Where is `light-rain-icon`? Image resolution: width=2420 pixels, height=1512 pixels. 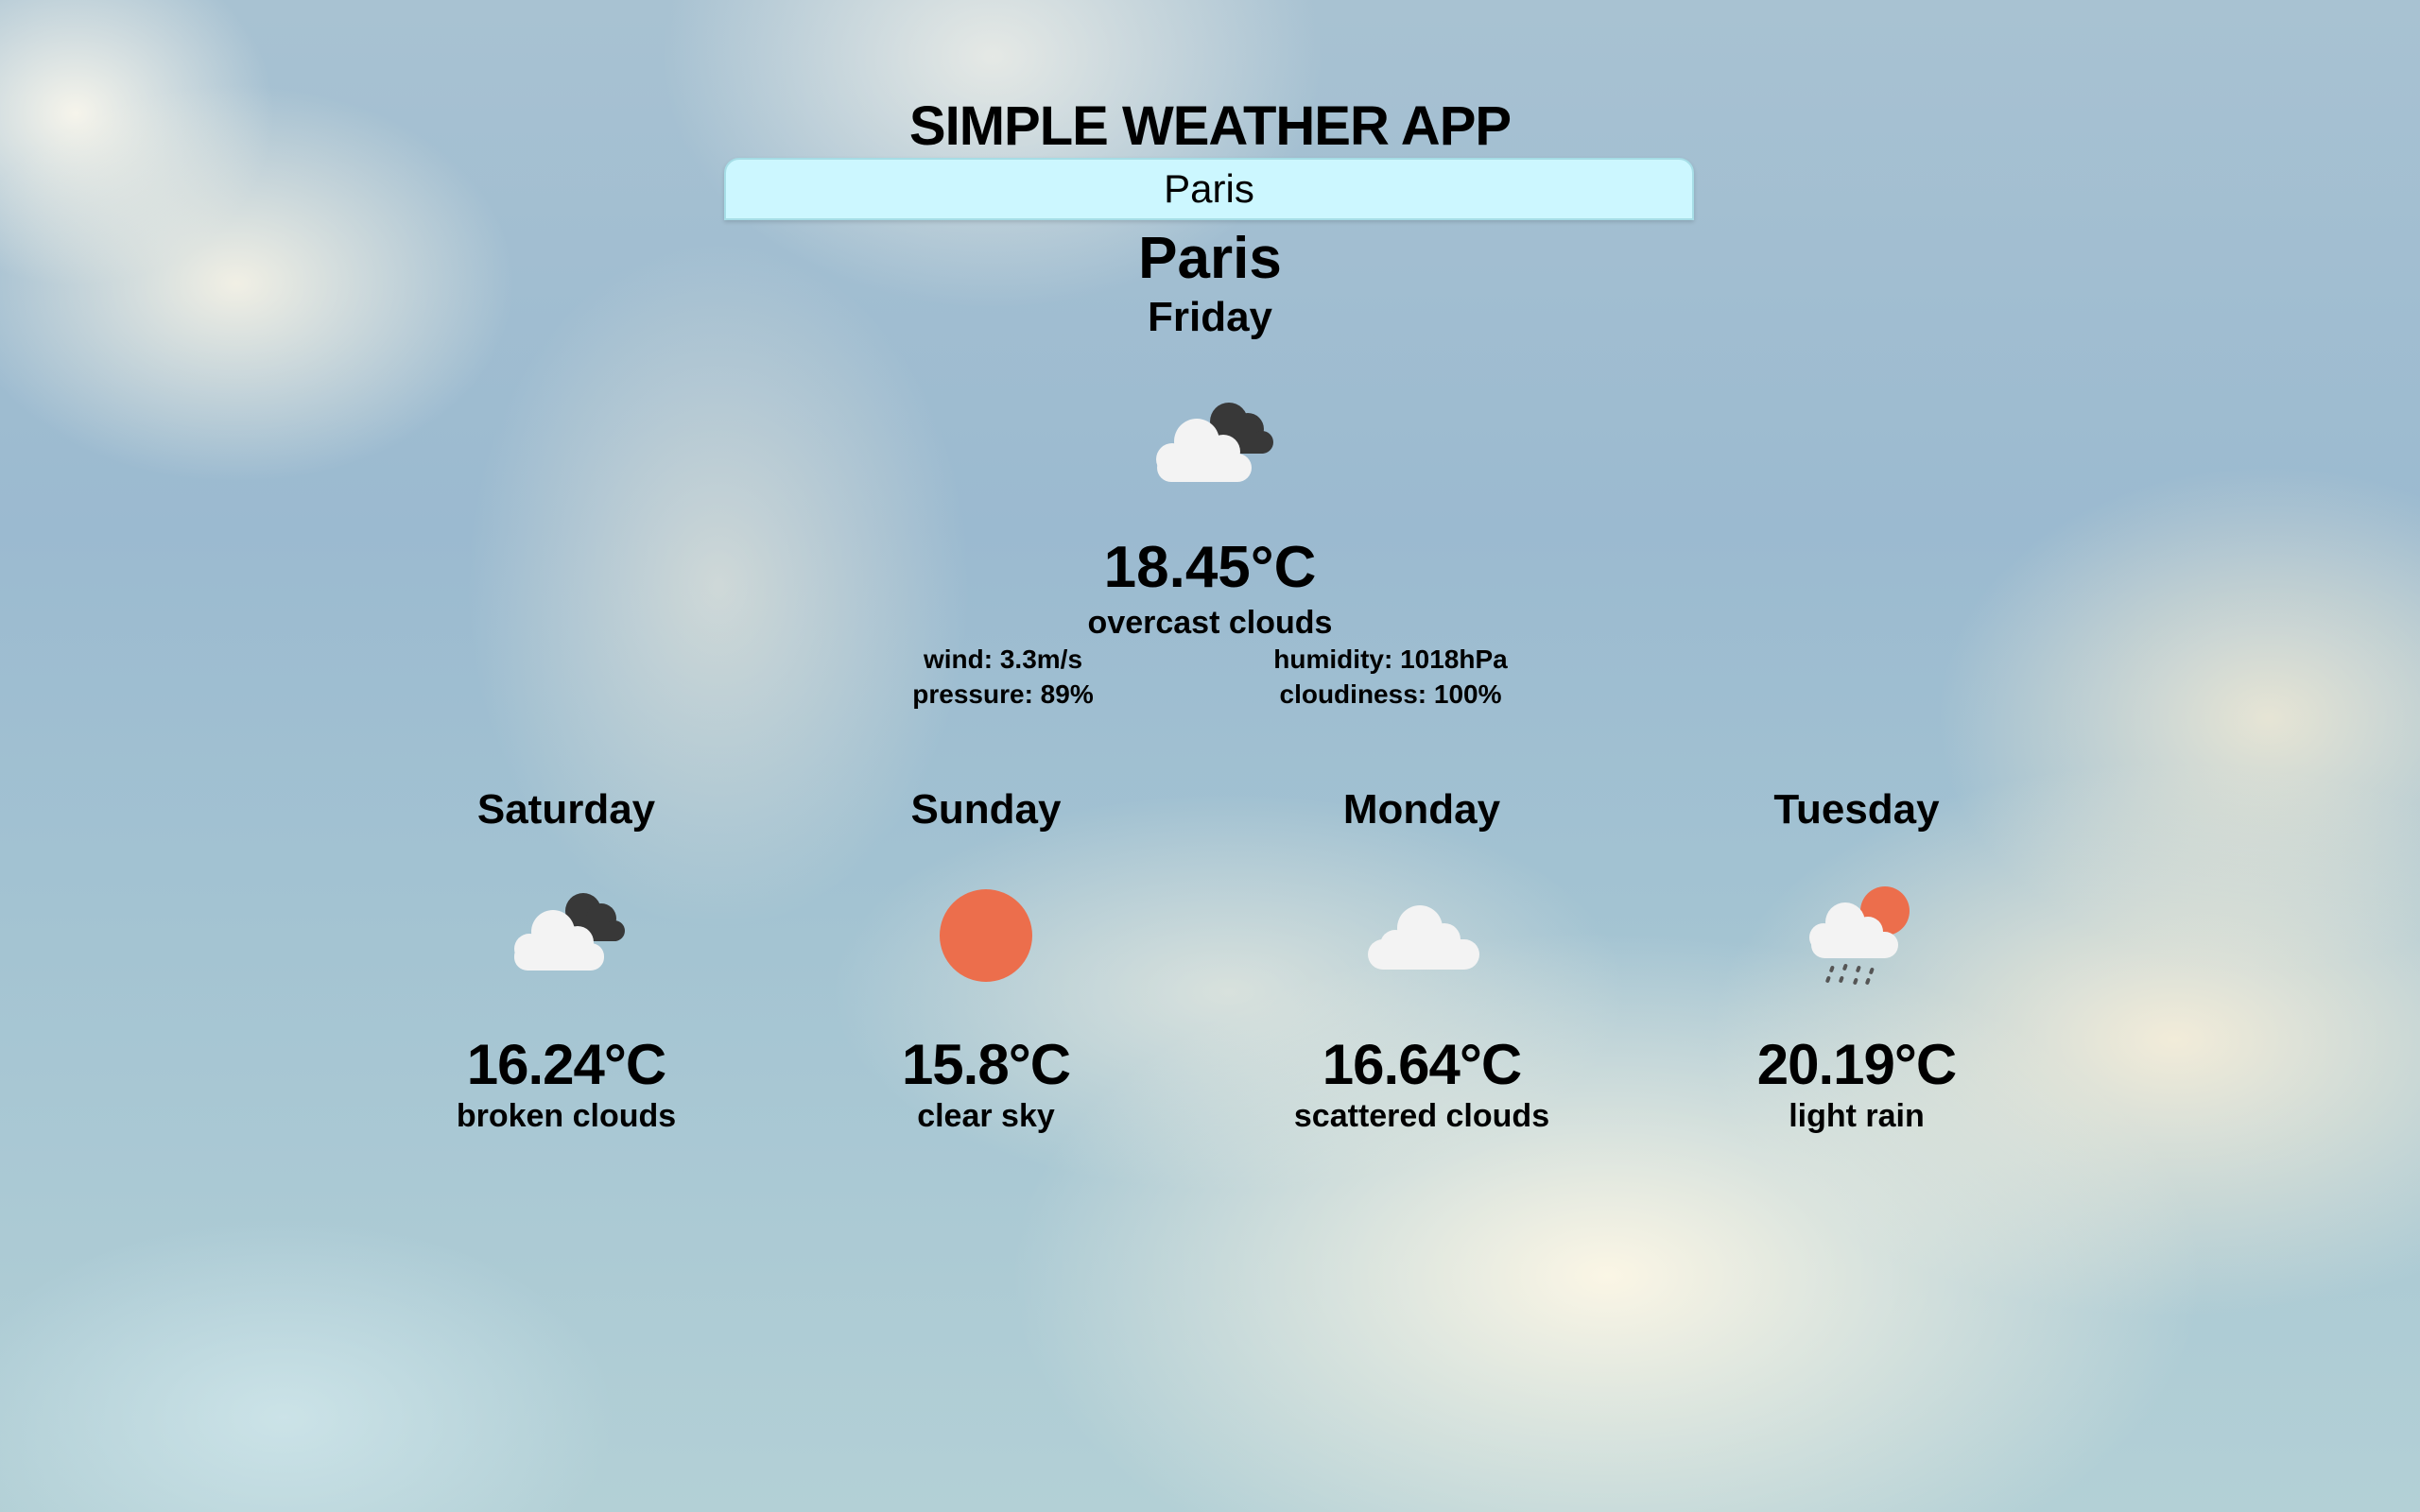 light-rain-icon is located at coordinates (1859, 935).